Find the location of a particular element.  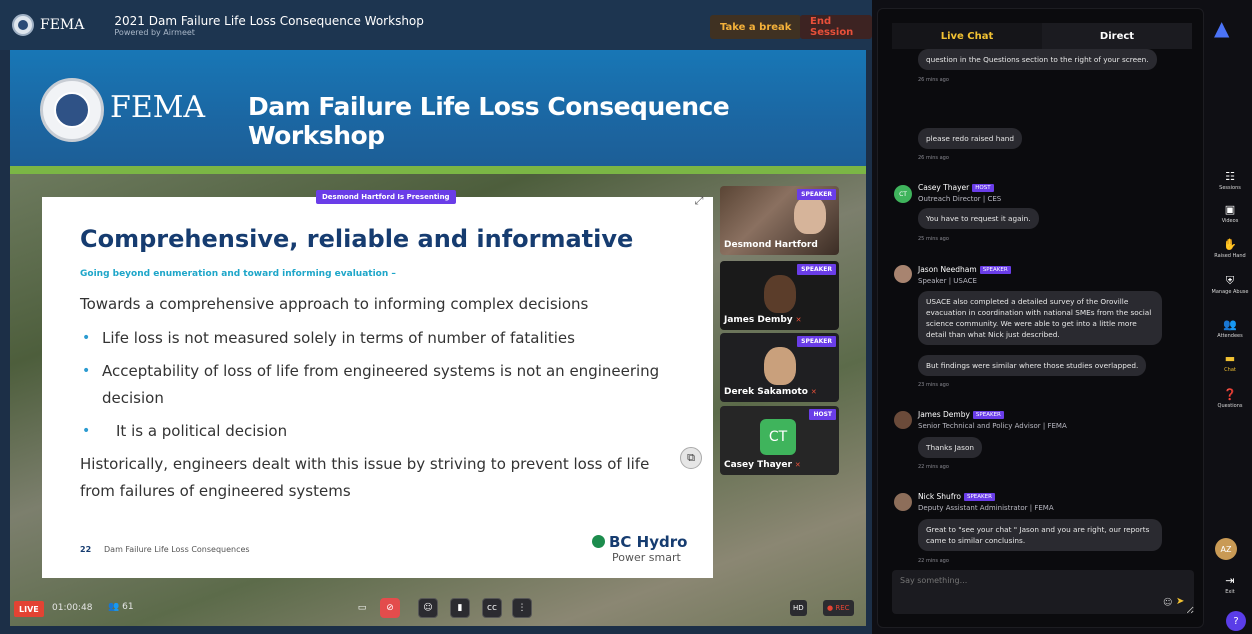

sidenav-chat: ▬ Chat is located at coordinates (1230, 362).